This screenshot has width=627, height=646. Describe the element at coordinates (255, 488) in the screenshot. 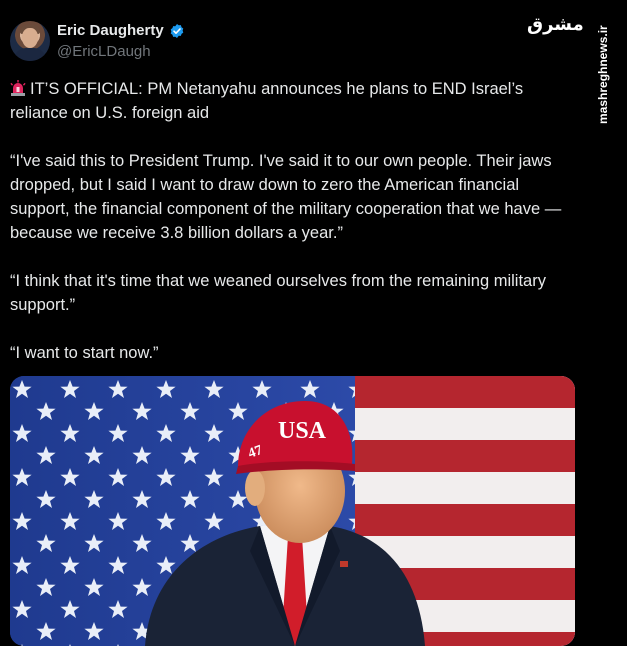

I see `ear` at that location.